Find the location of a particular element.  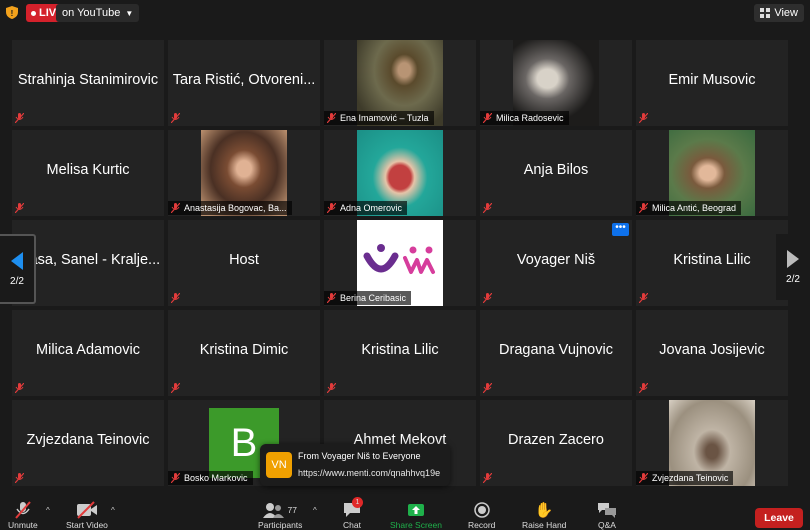

participant-tile: Drazen Zacero is located at coordinates (556, 443).